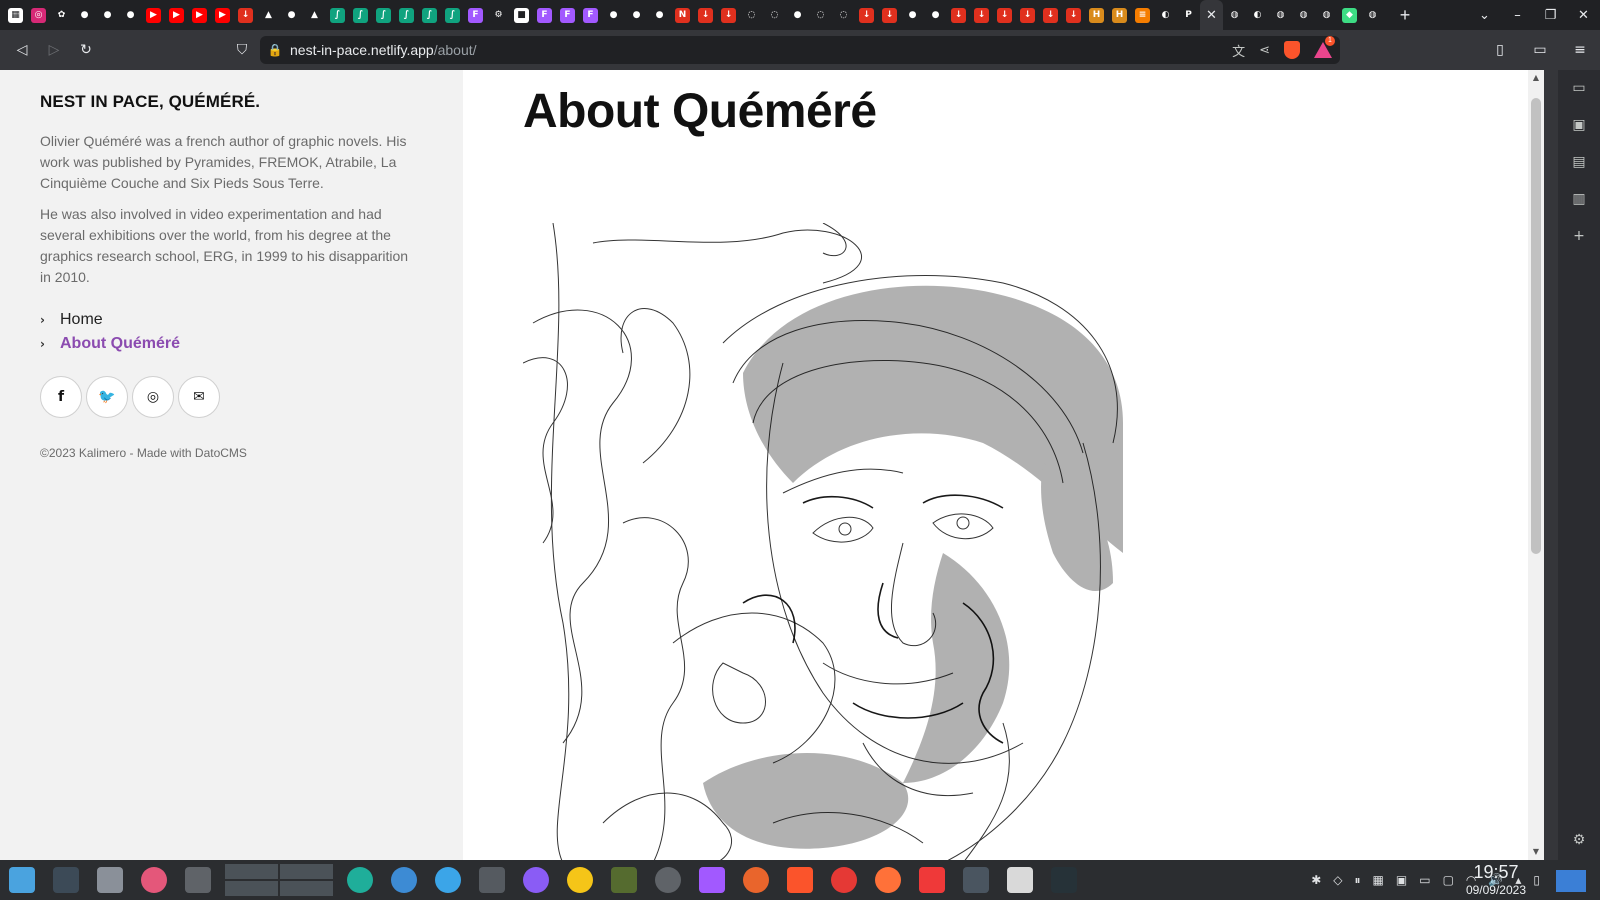 This screenshot has width=1600, height=900. What do you see at coordinates (153, 397) in the screenshot?
I see `instagram-icon: ◎` at bounding box center [153, 397].